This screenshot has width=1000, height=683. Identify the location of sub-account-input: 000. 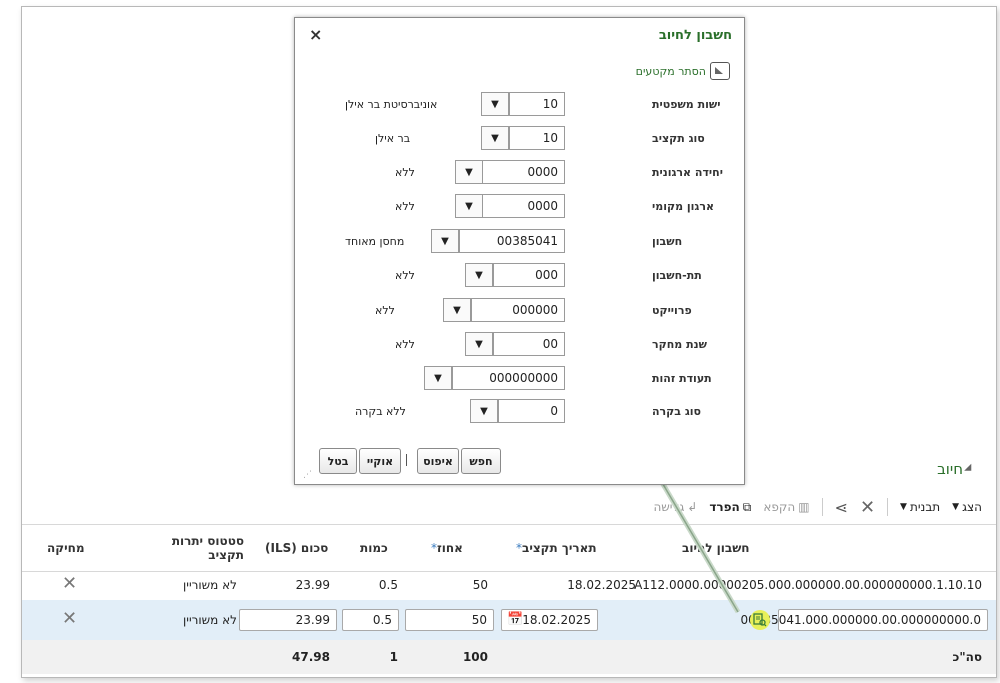
(529, 275).